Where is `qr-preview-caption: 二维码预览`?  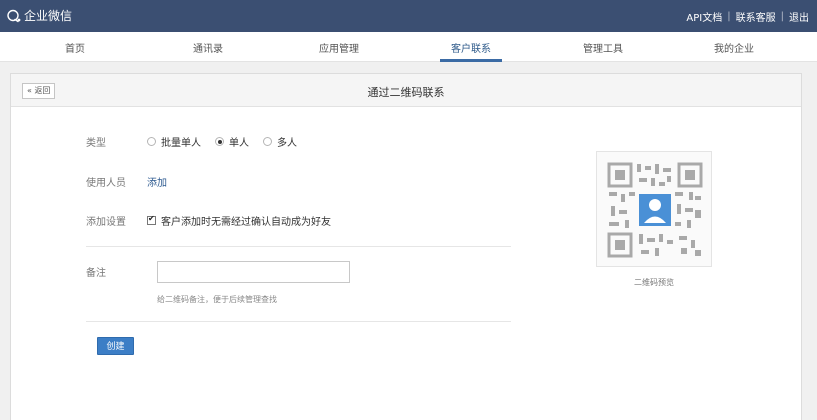
qr-preview-caption: 二维码预览 is located at coordinates (654, 282).